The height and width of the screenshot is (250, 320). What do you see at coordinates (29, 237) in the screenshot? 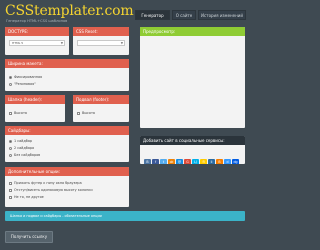
I see `get-link-button: Получить ссылку` at bounding box center [29, 237].